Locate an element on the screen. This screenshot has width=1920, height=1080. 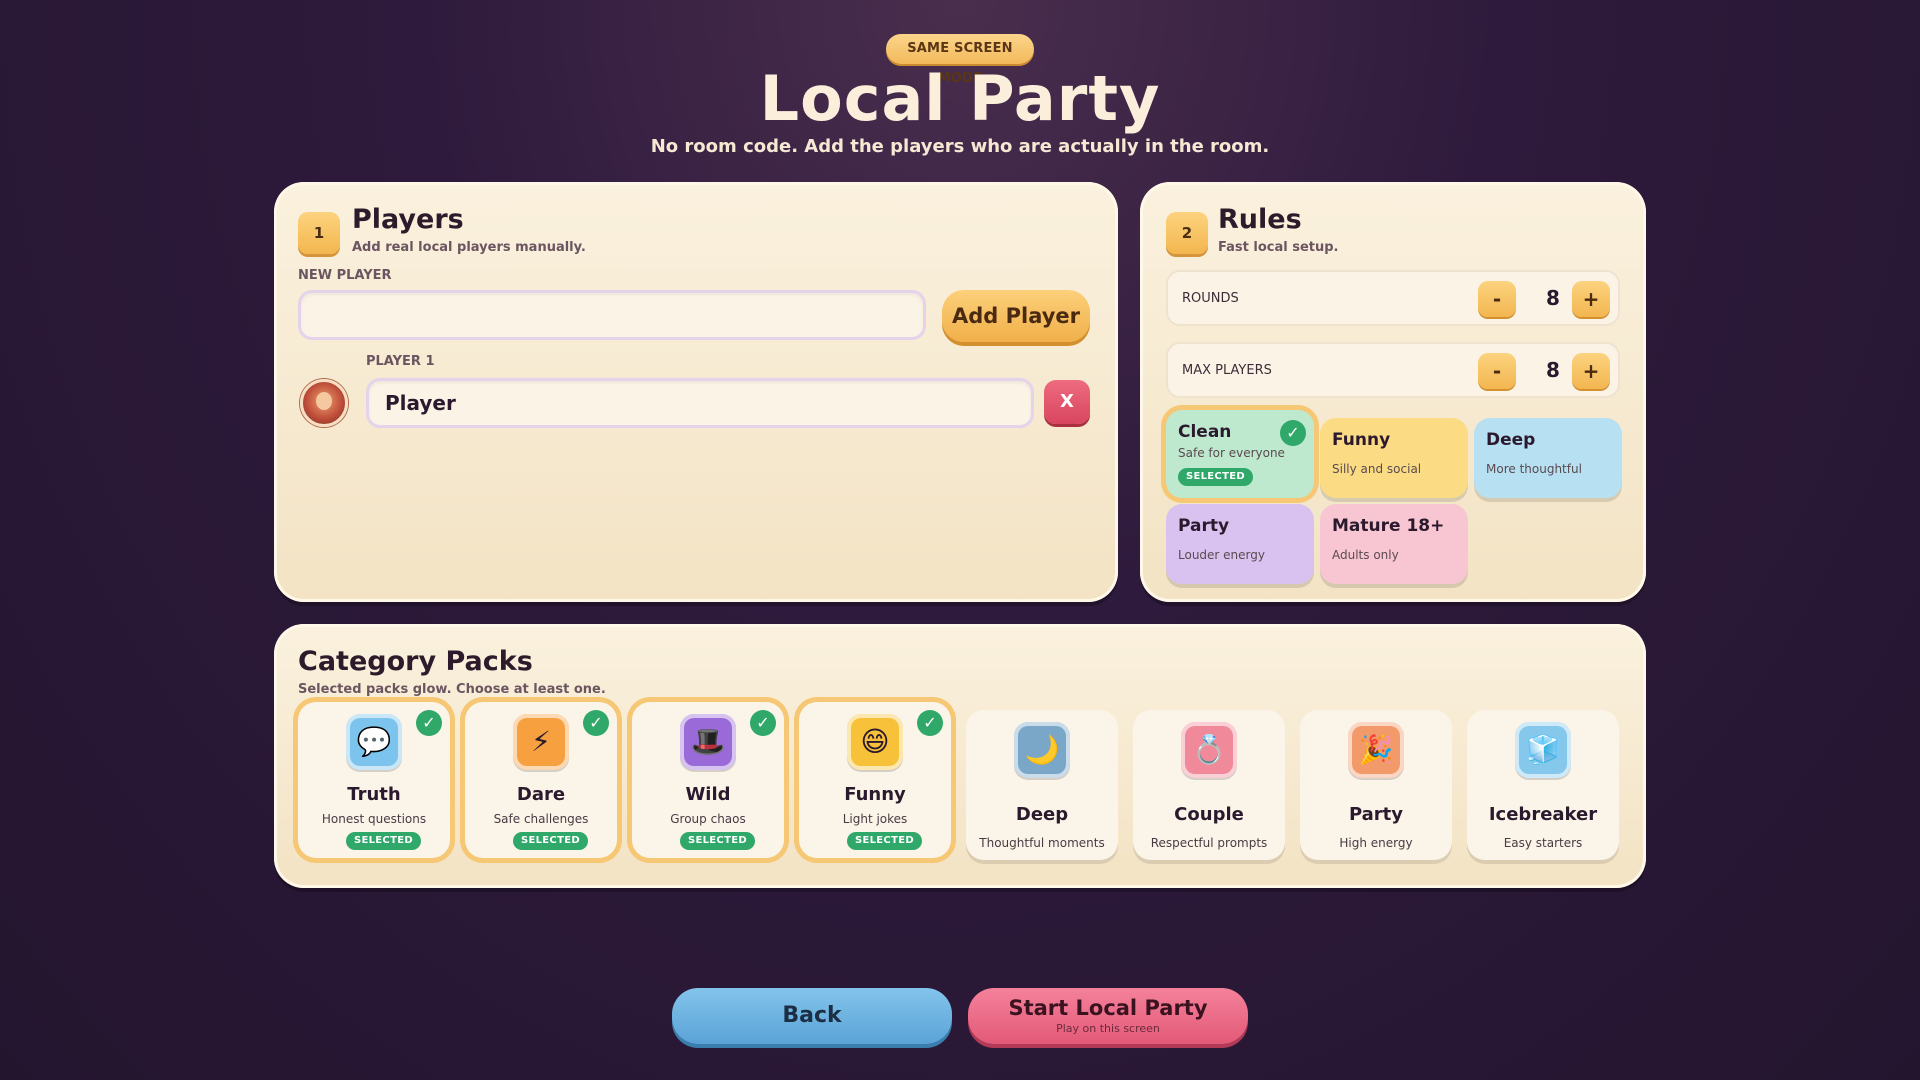
max-players-label: MAX PLAYERS is located at coordinates (1227, 370).